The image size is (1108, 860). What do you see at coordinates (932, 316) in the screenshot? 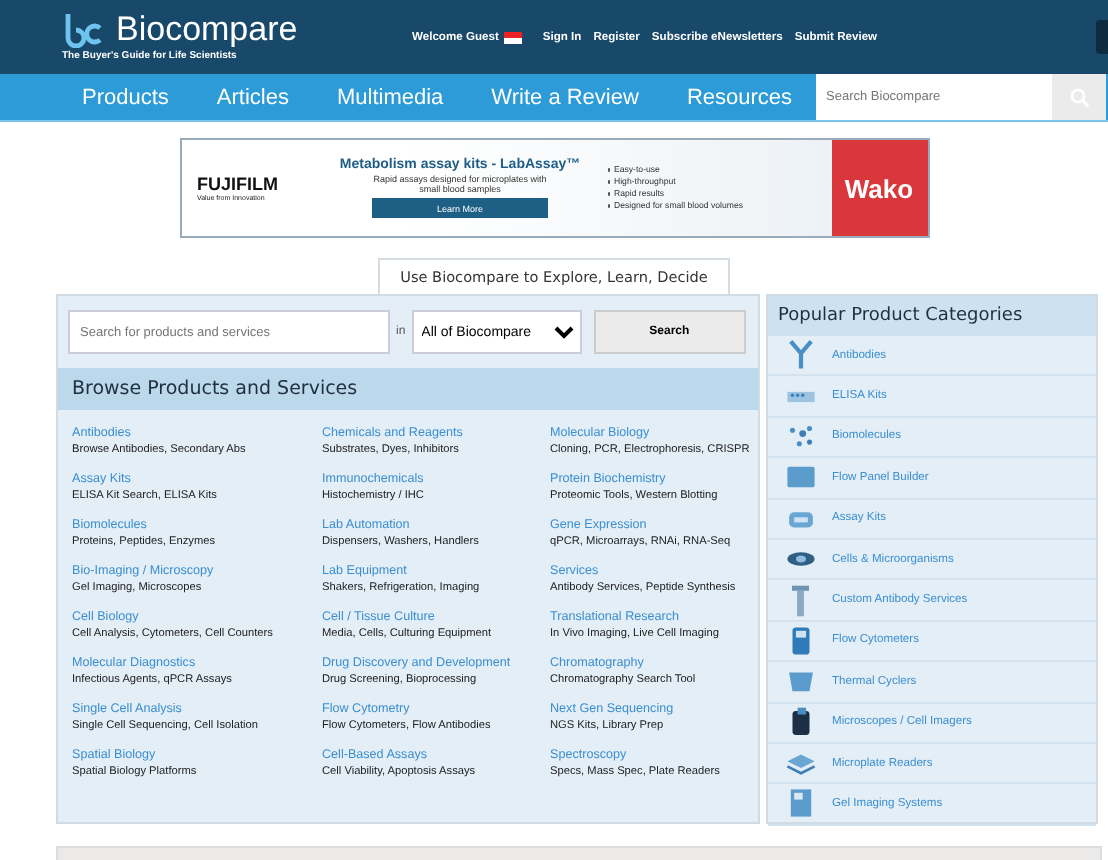
I see `panel-title: Popular Product Categories` at bounding box center [932, 316].